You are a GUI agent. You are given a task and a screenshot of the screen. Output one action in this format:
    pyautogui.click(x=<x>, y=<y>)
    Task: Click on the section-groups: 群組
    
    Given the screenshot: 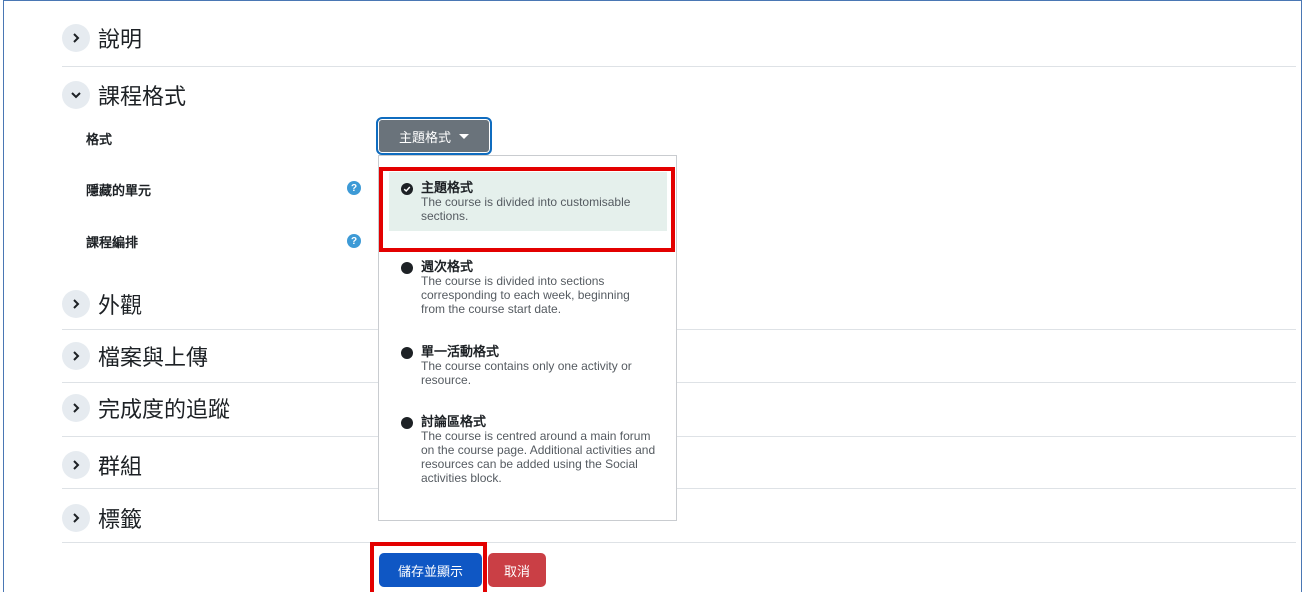 What is the action you would take?
    pyautogui.click(x=679, y=463)
    